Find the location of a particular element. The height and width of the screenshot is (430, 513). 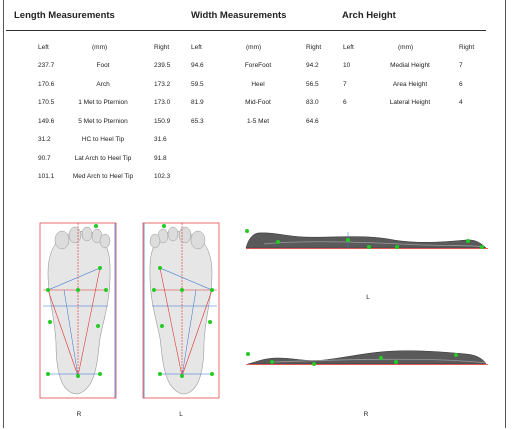

profile-scan-top is located at coordinates (367, 238).